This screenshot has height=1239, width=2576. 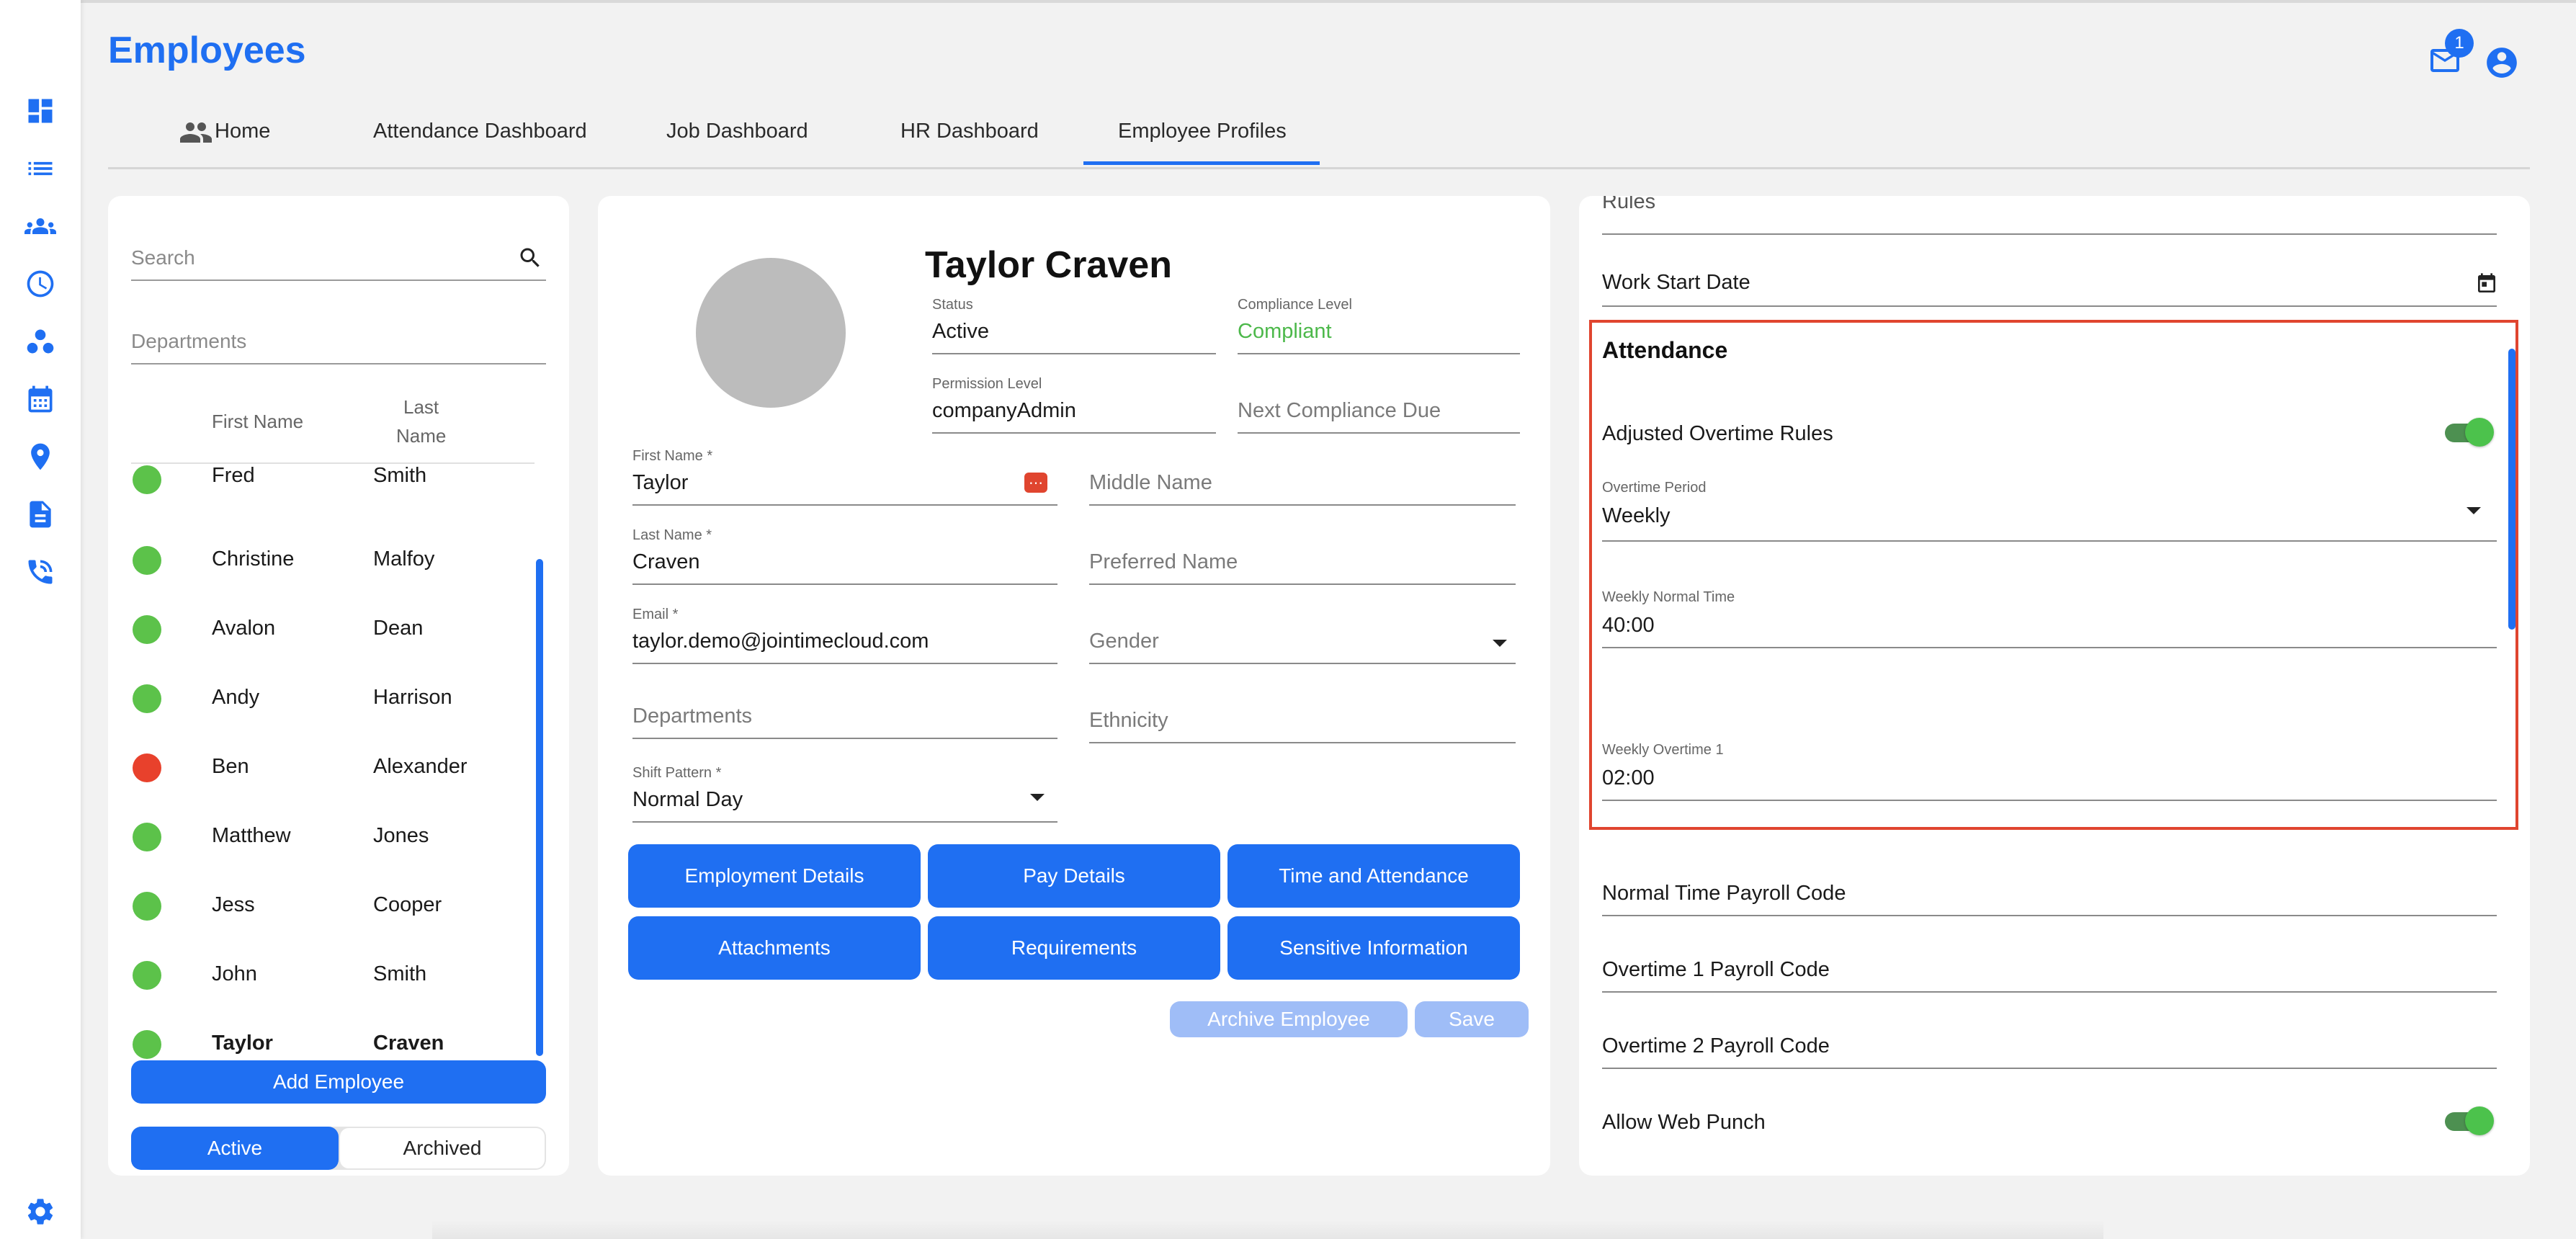 What do you see at coordinates (317, 560) in the screenshot?
I see `table-row: Christine Malfoy` at bounding box center [317, 560].